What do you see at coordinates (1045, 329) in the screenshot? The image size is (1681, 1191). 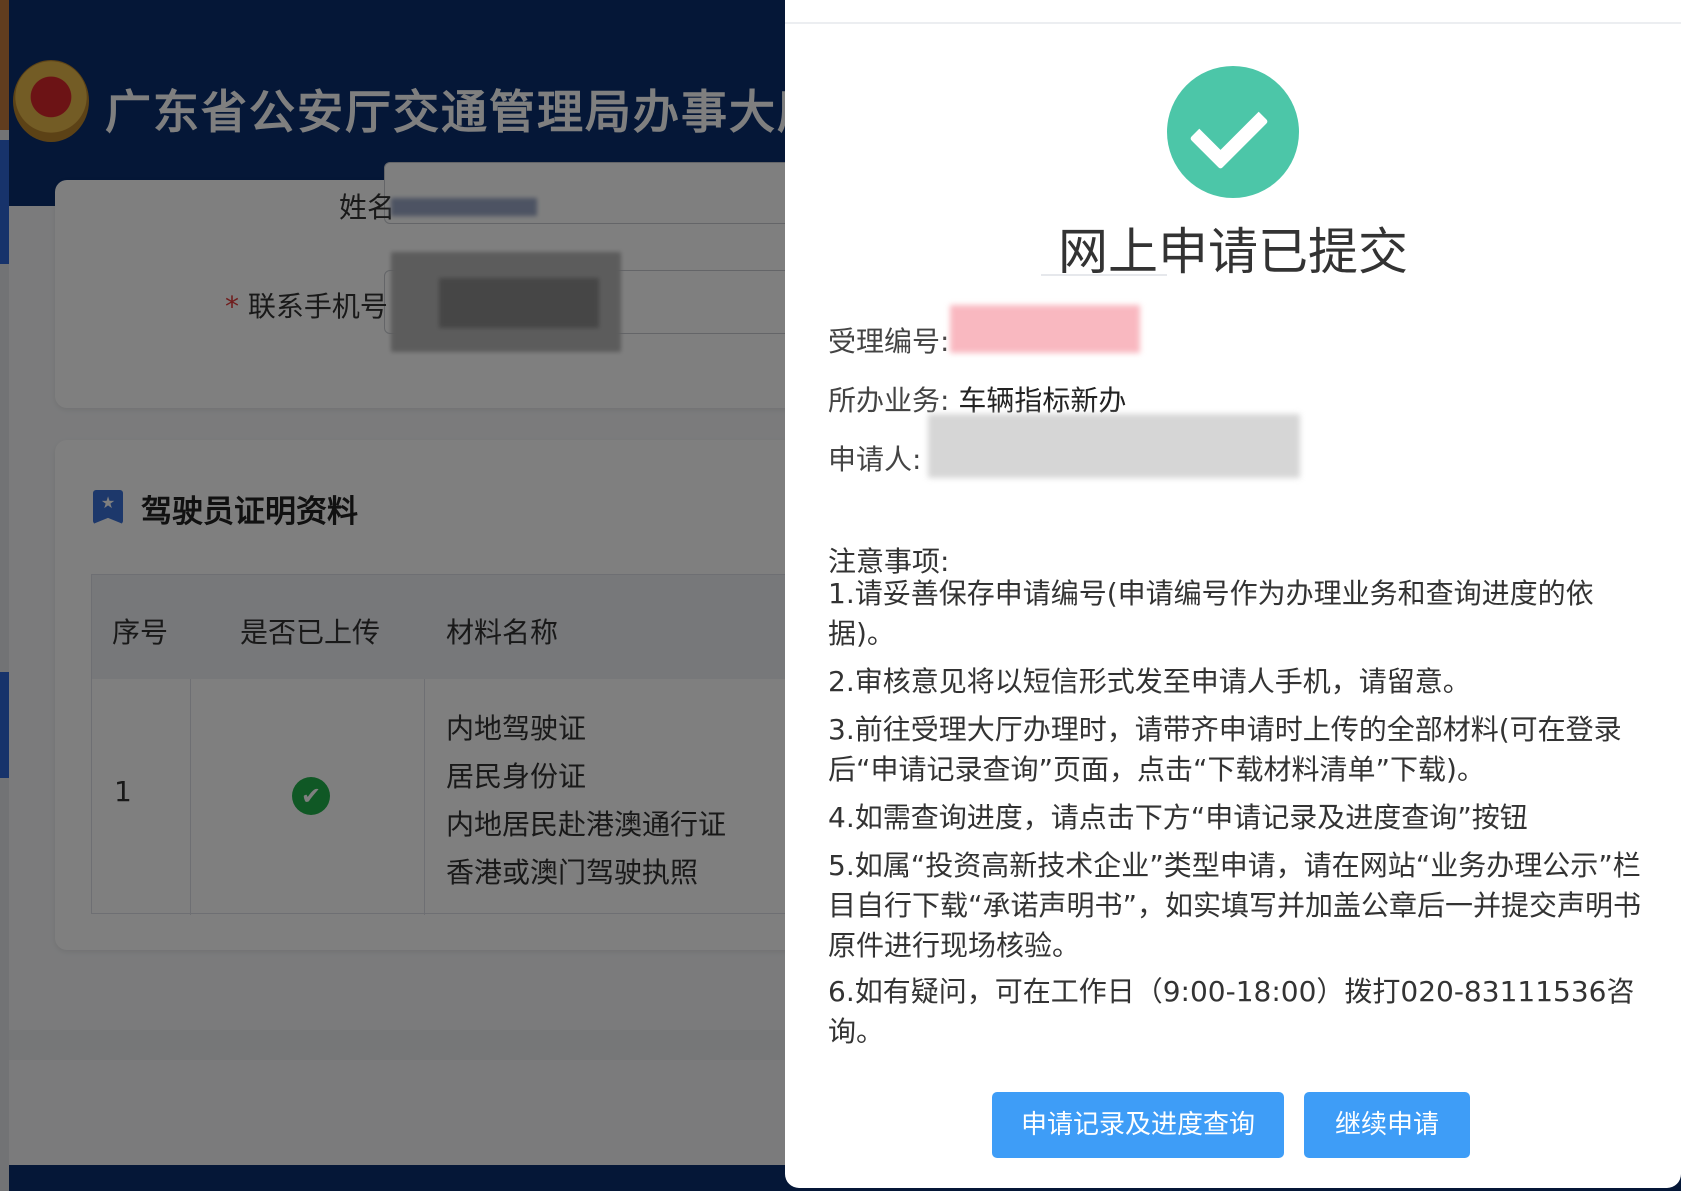 I see `redacted-acceptance-number` at bounding box center [1045, 329].